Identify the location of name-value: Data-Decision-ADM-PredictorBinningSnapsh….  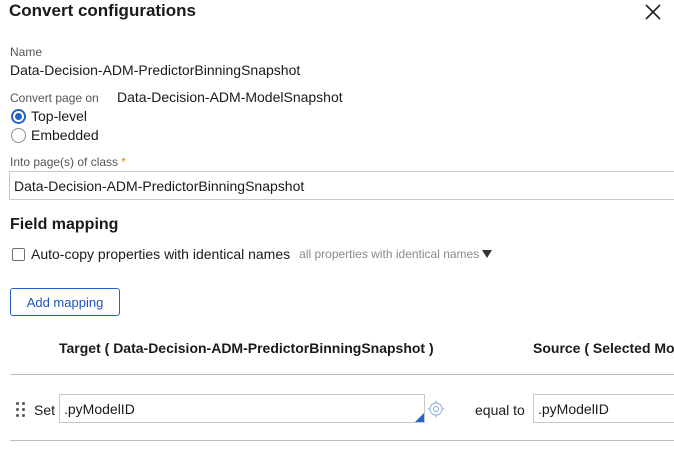
(155, 70).